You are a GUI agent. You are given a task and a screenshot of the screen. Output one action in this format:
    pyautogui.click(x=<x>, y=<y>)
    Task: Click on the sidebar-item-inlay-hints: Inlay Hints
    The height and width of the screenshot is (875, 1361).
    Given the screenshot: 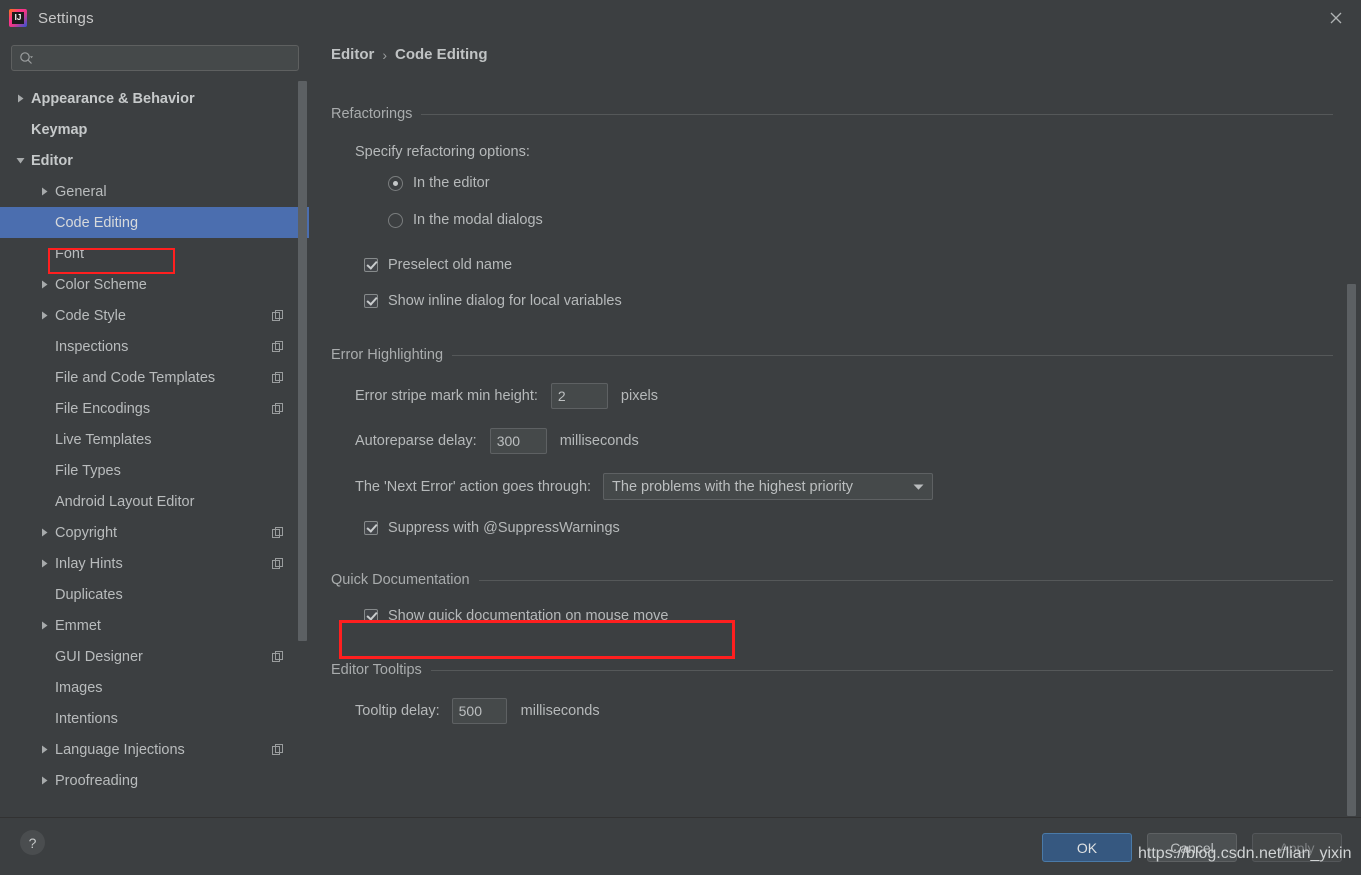 What is the action you would take?
    pyautogui.click(x=154, y=563)
    